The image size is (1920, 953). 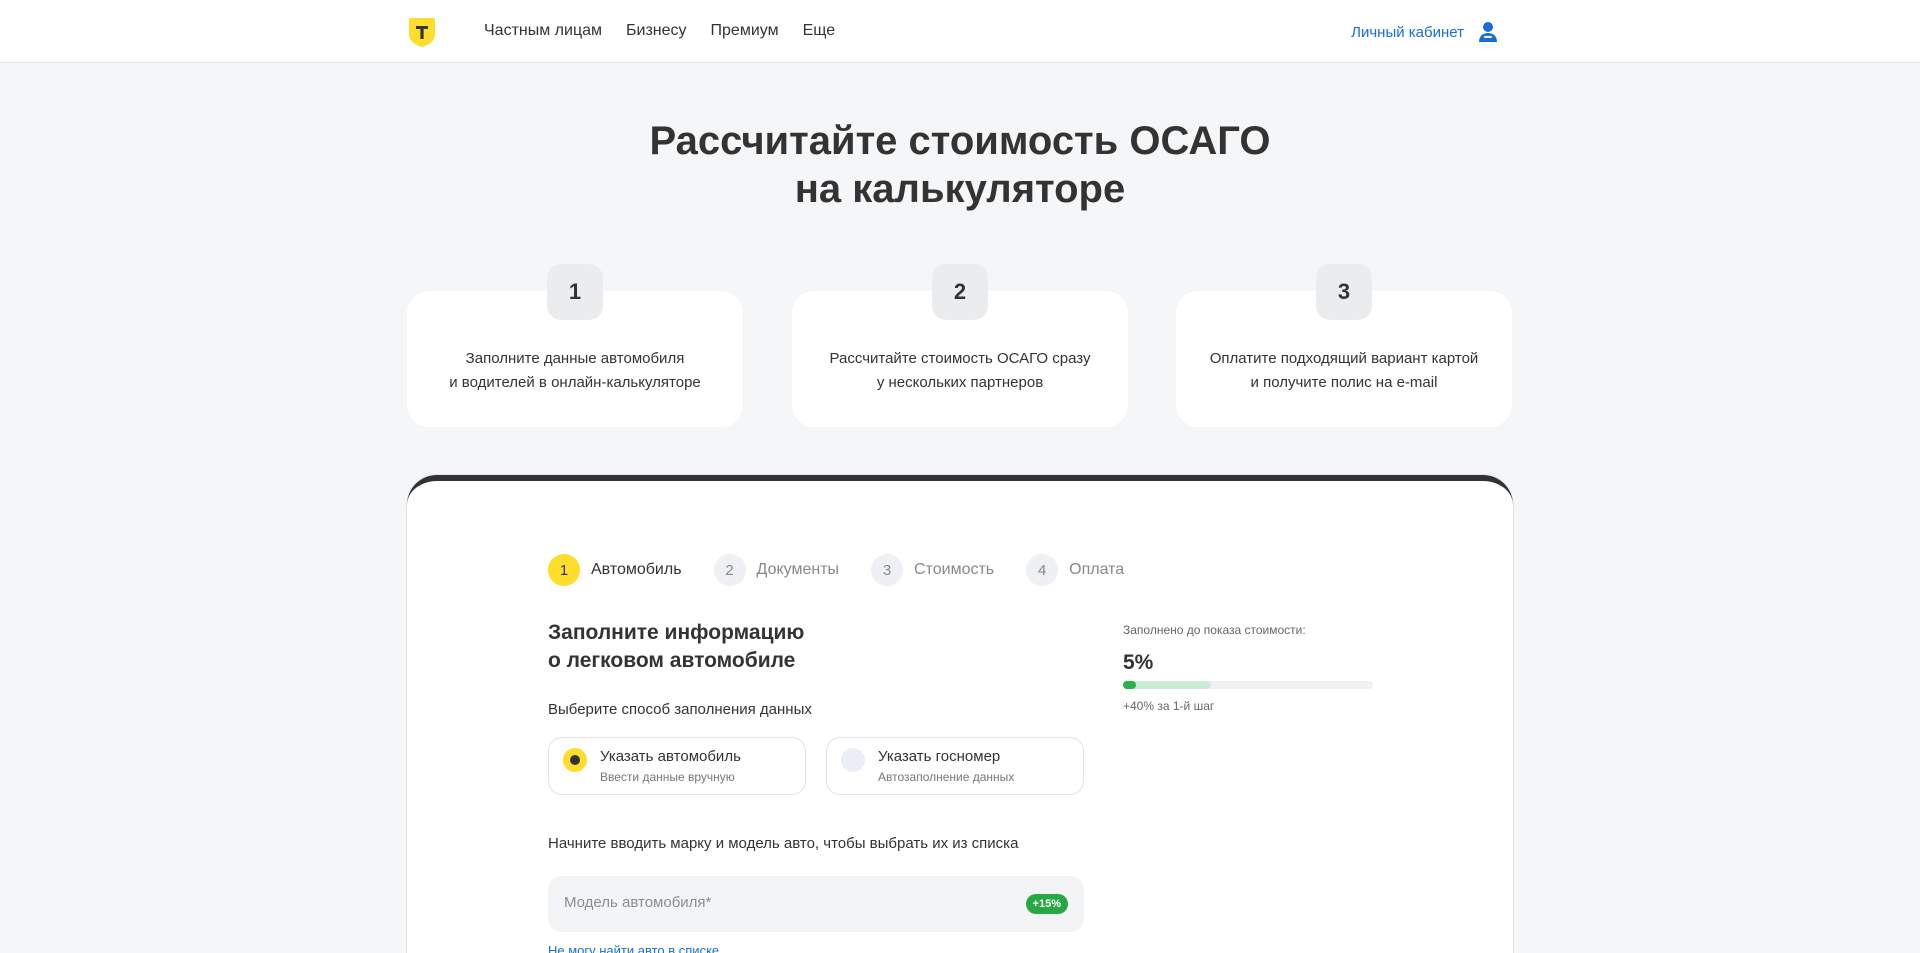 I want to click on form-title-line1: Заполните информацию, so click(x=676, y=632).